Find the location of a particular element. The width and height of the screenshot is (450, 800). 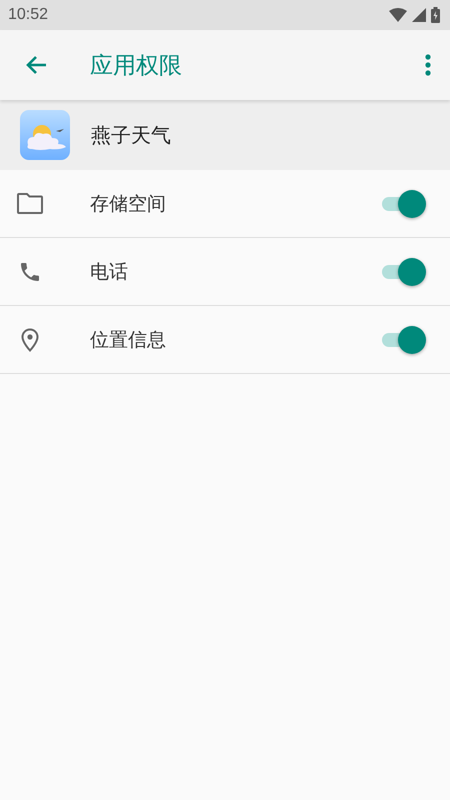

page-title: 应用权限 is located at coordinates (136, 66).